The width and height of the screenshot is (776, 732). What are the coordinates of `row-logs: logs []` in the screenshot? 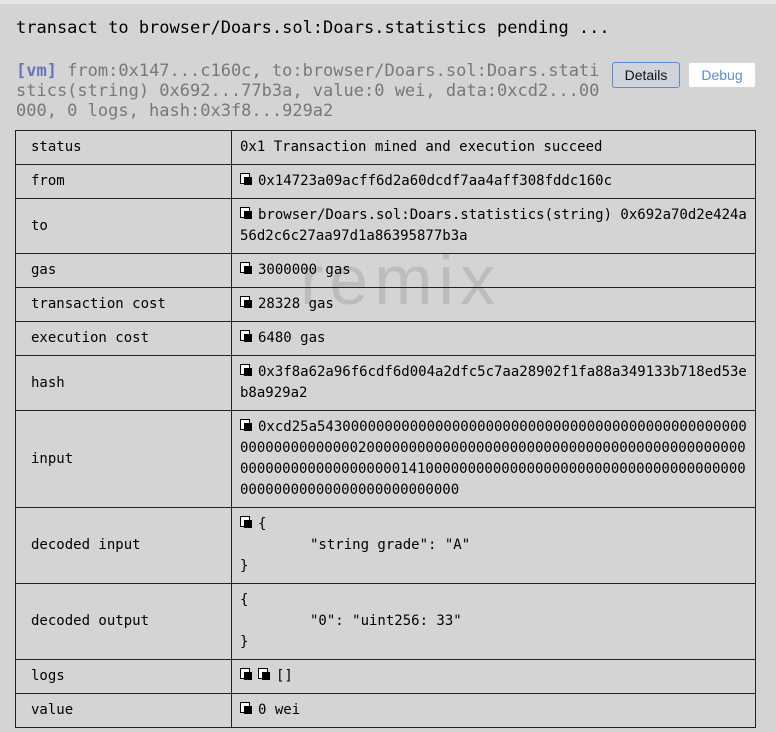 It's located at (385, 676).